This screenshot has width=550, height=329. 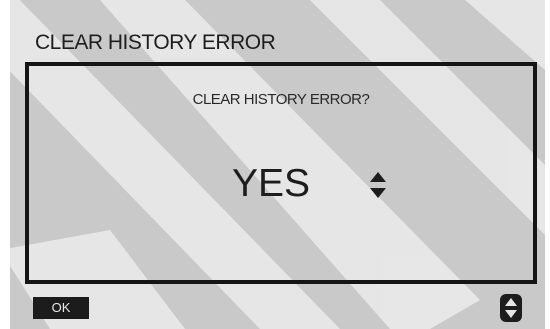 What do you see at coordinates (155, 42) in the screenshot?
I see `screen-title: CLEAR HISTORY ERROR` at bounding box center [155, 42].